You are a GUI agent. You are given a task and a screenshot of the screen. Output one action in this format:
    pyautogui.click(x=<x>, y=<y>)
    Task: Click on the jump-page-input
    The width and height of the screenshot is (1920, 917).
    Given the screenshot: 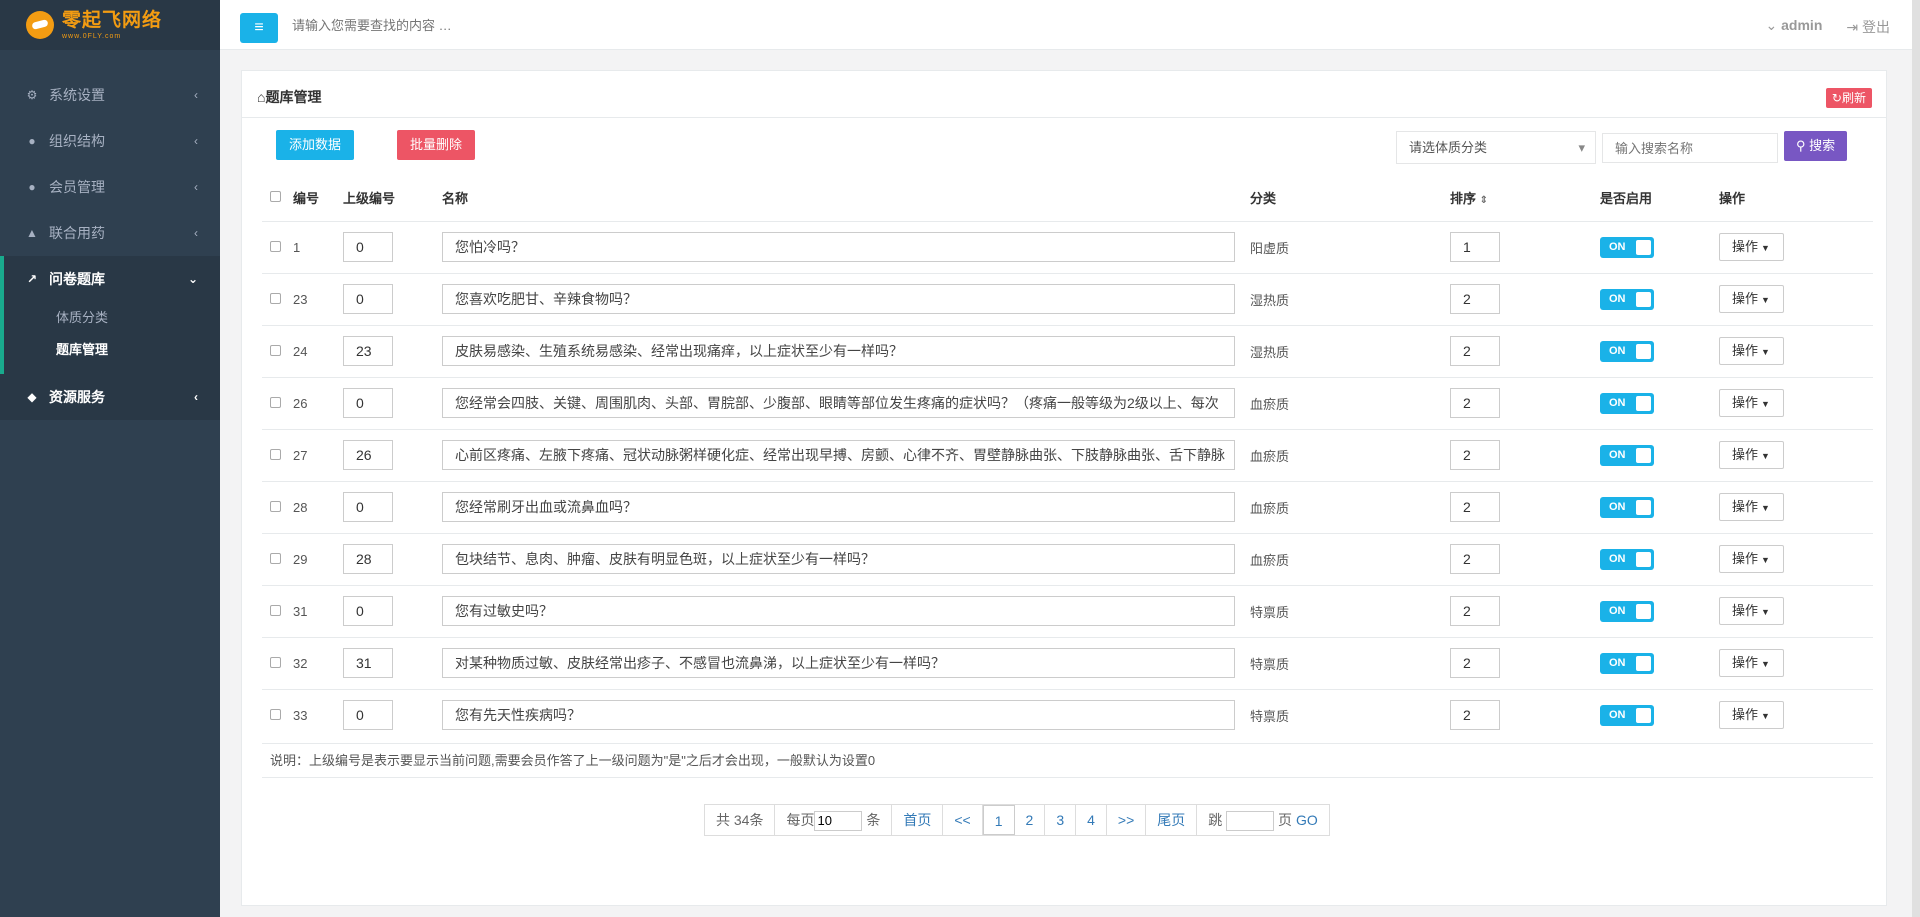 What is the action you would take?
    pyautogui.click(x=1250, y=820)
    